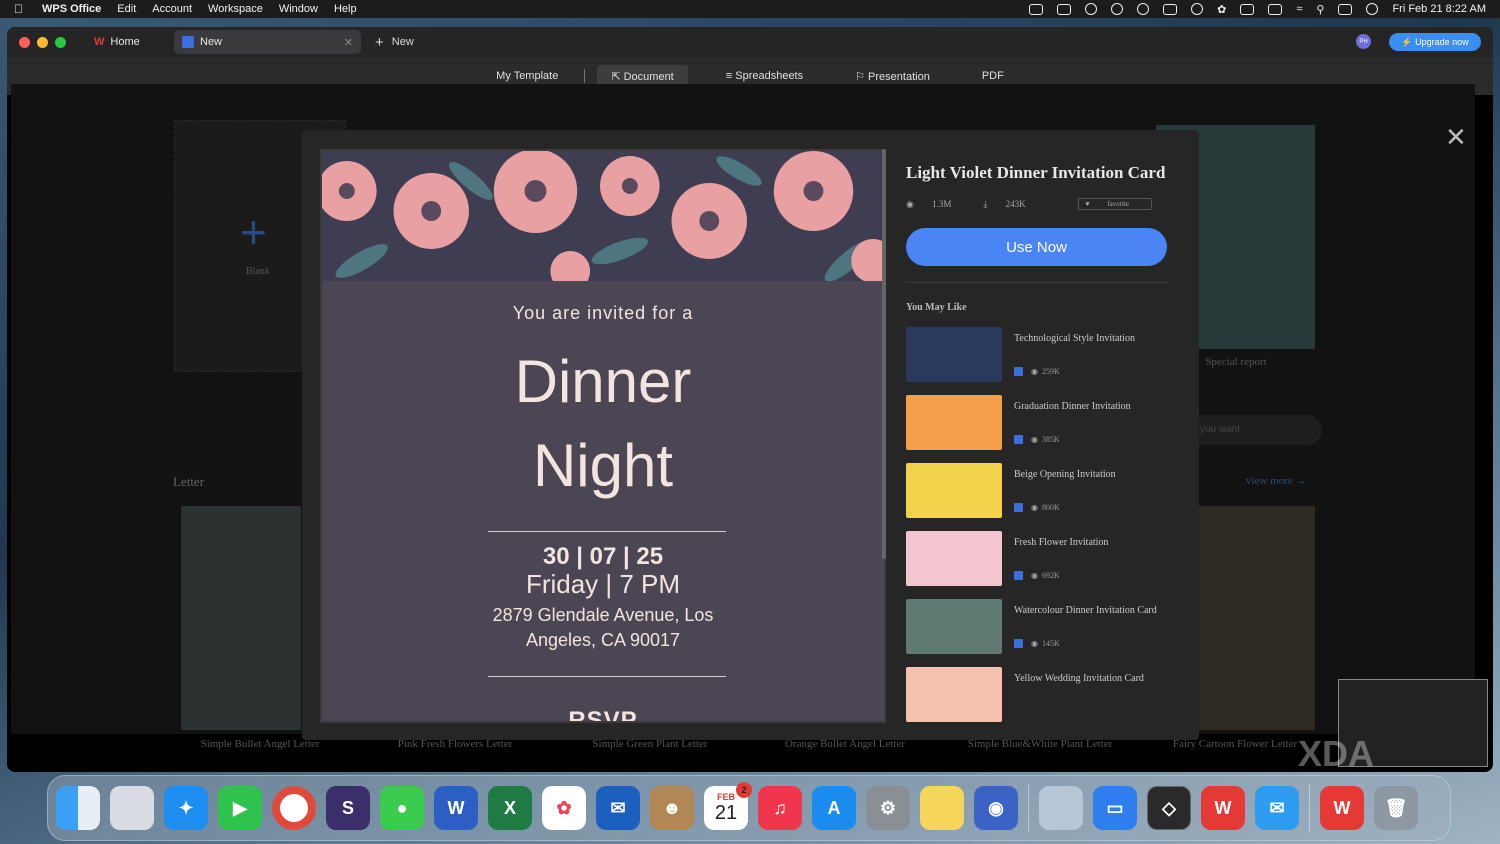 The width and height of the screenshot is (1500, 844). What do you see at coordinates (1050, 371) in the screenshot?
I see `recommendation-views: 259K` at bounding box center [1050, 371].